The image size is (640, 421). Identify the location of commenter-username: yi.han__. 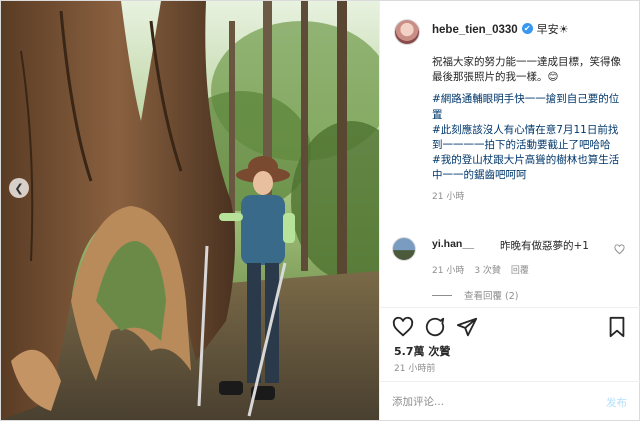
(453, 244).